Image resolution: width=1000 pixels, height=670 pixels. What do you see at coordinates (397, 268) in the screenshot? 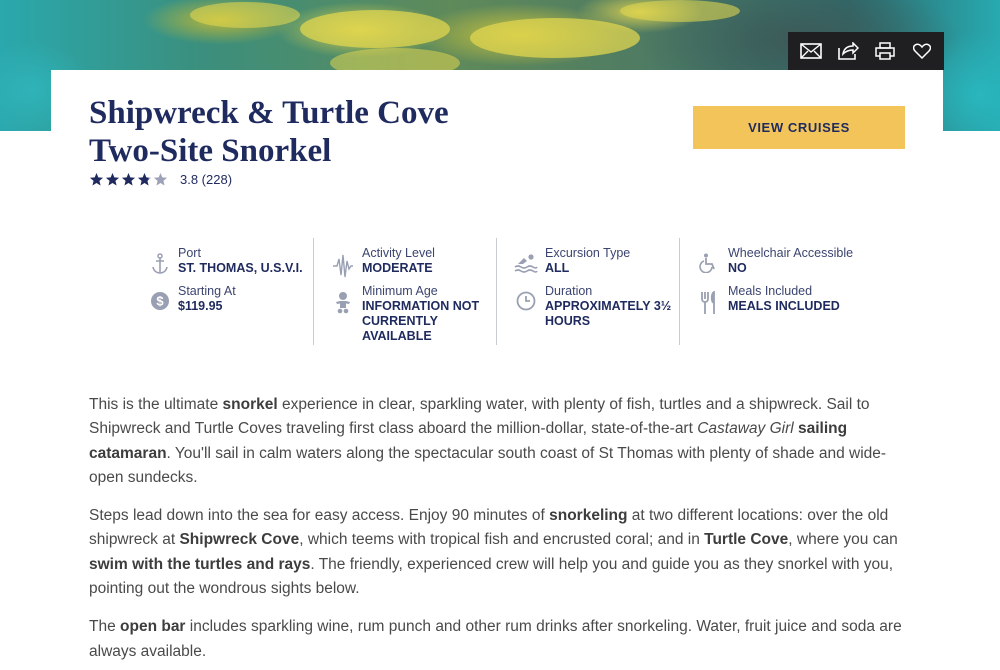
I see `fact-value: MODERATE` at bounding box center [397, 268].